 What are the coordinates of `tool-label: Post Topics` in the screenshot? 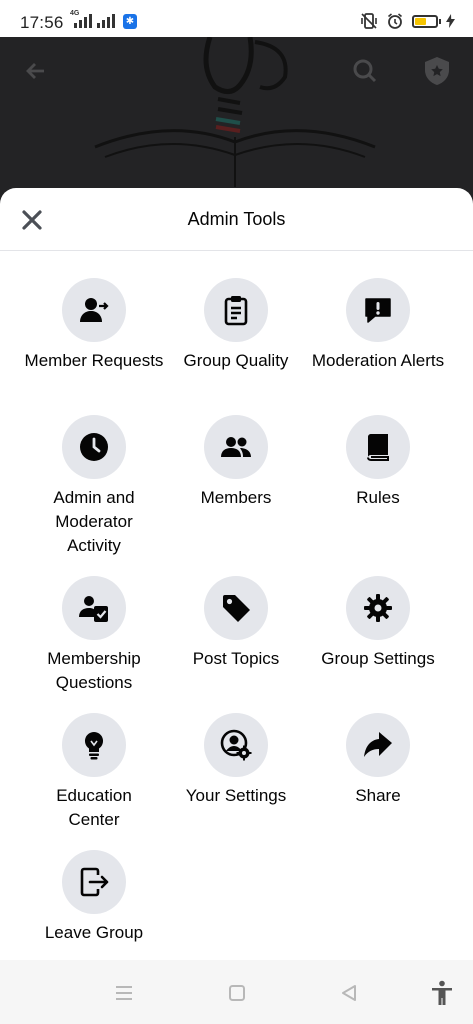 It's located at (236, 658).